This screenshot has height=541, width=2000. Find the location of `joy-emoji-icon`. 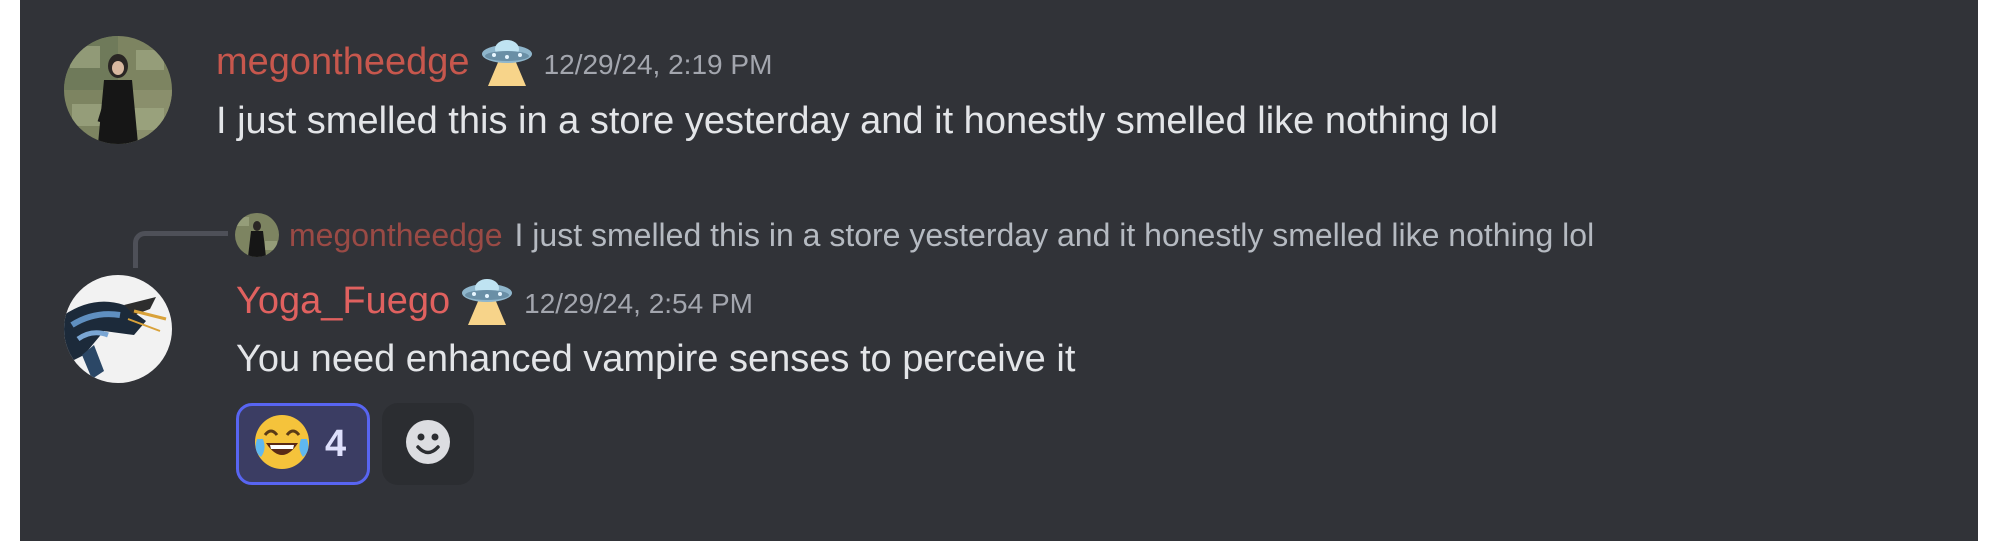

joy-emoji-icon is located at coordinates (282, 444).